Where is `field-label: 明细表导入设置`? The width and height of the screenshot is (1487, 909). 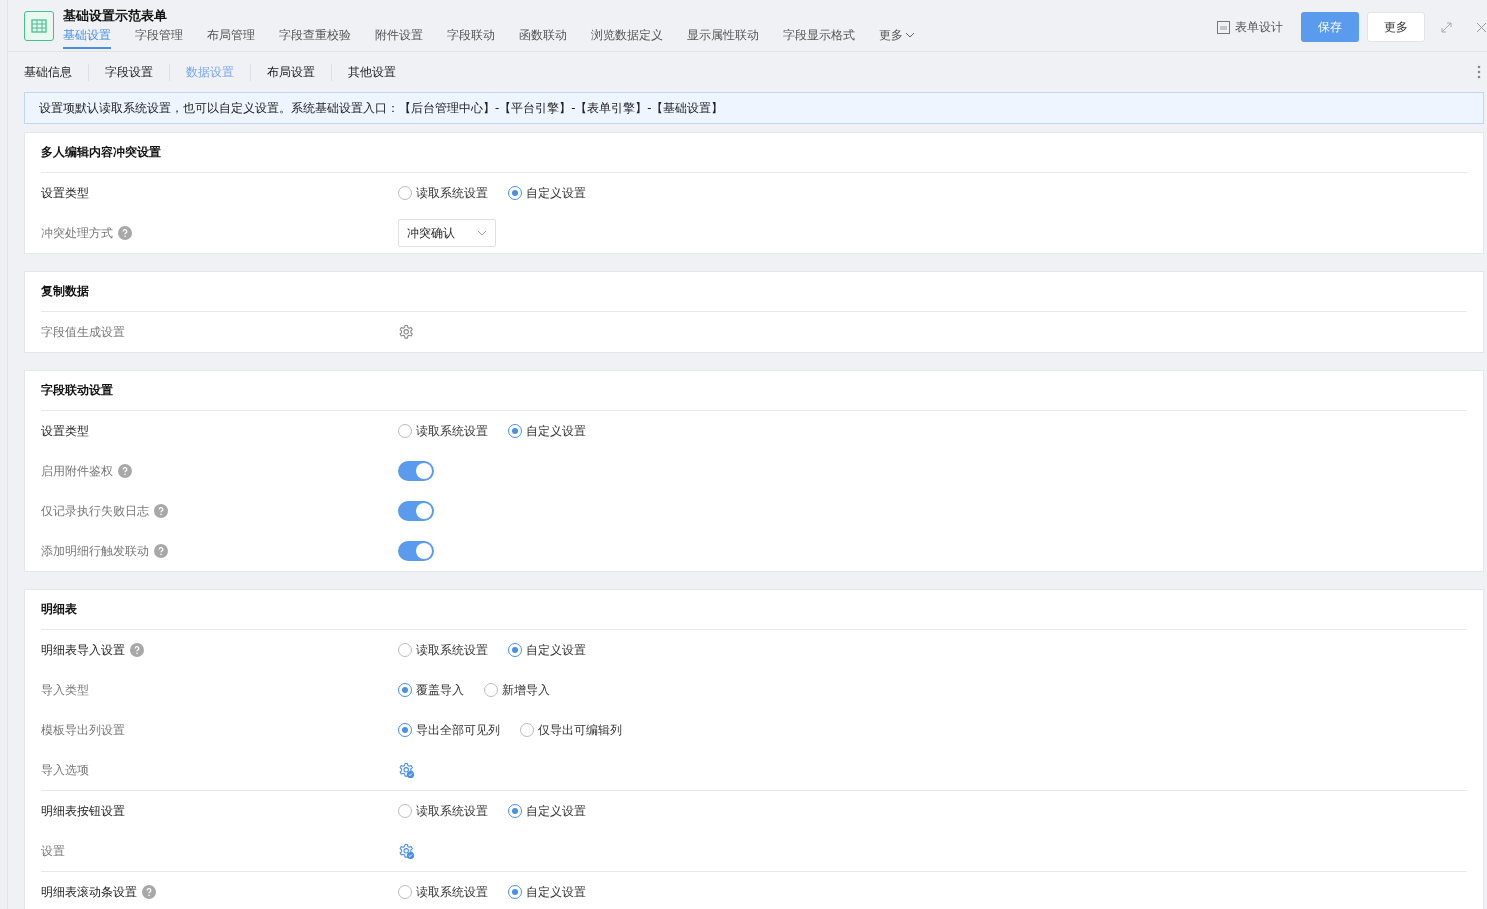
field-label: 明细表导入设置 is located at coordinates (83, 650).